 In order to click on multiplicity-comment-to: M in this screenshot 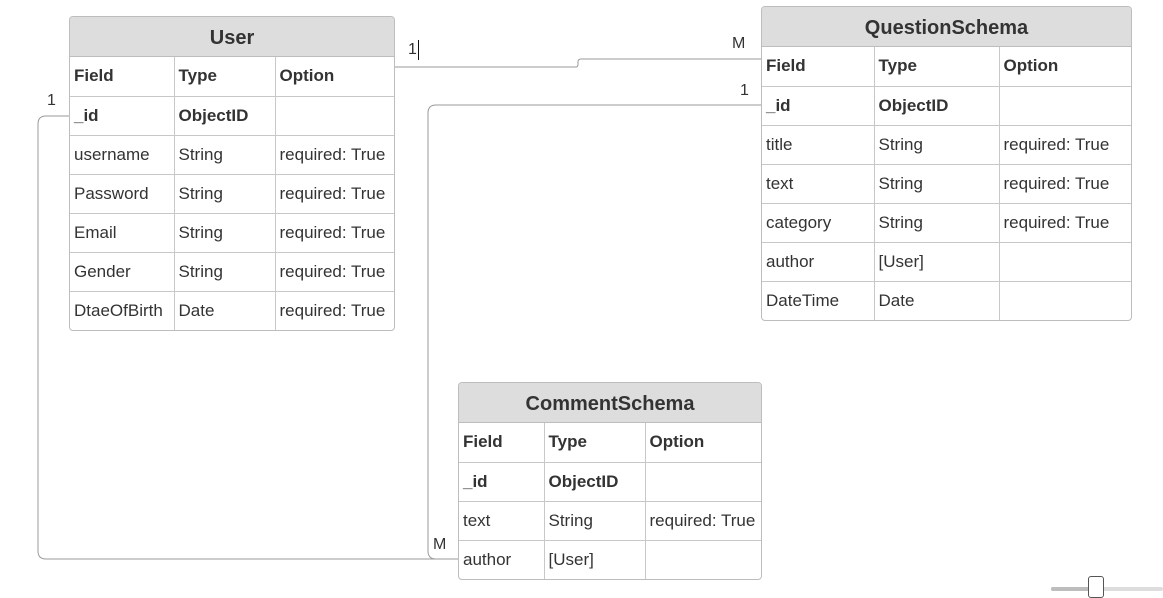, I will do `click(440, 544)`.